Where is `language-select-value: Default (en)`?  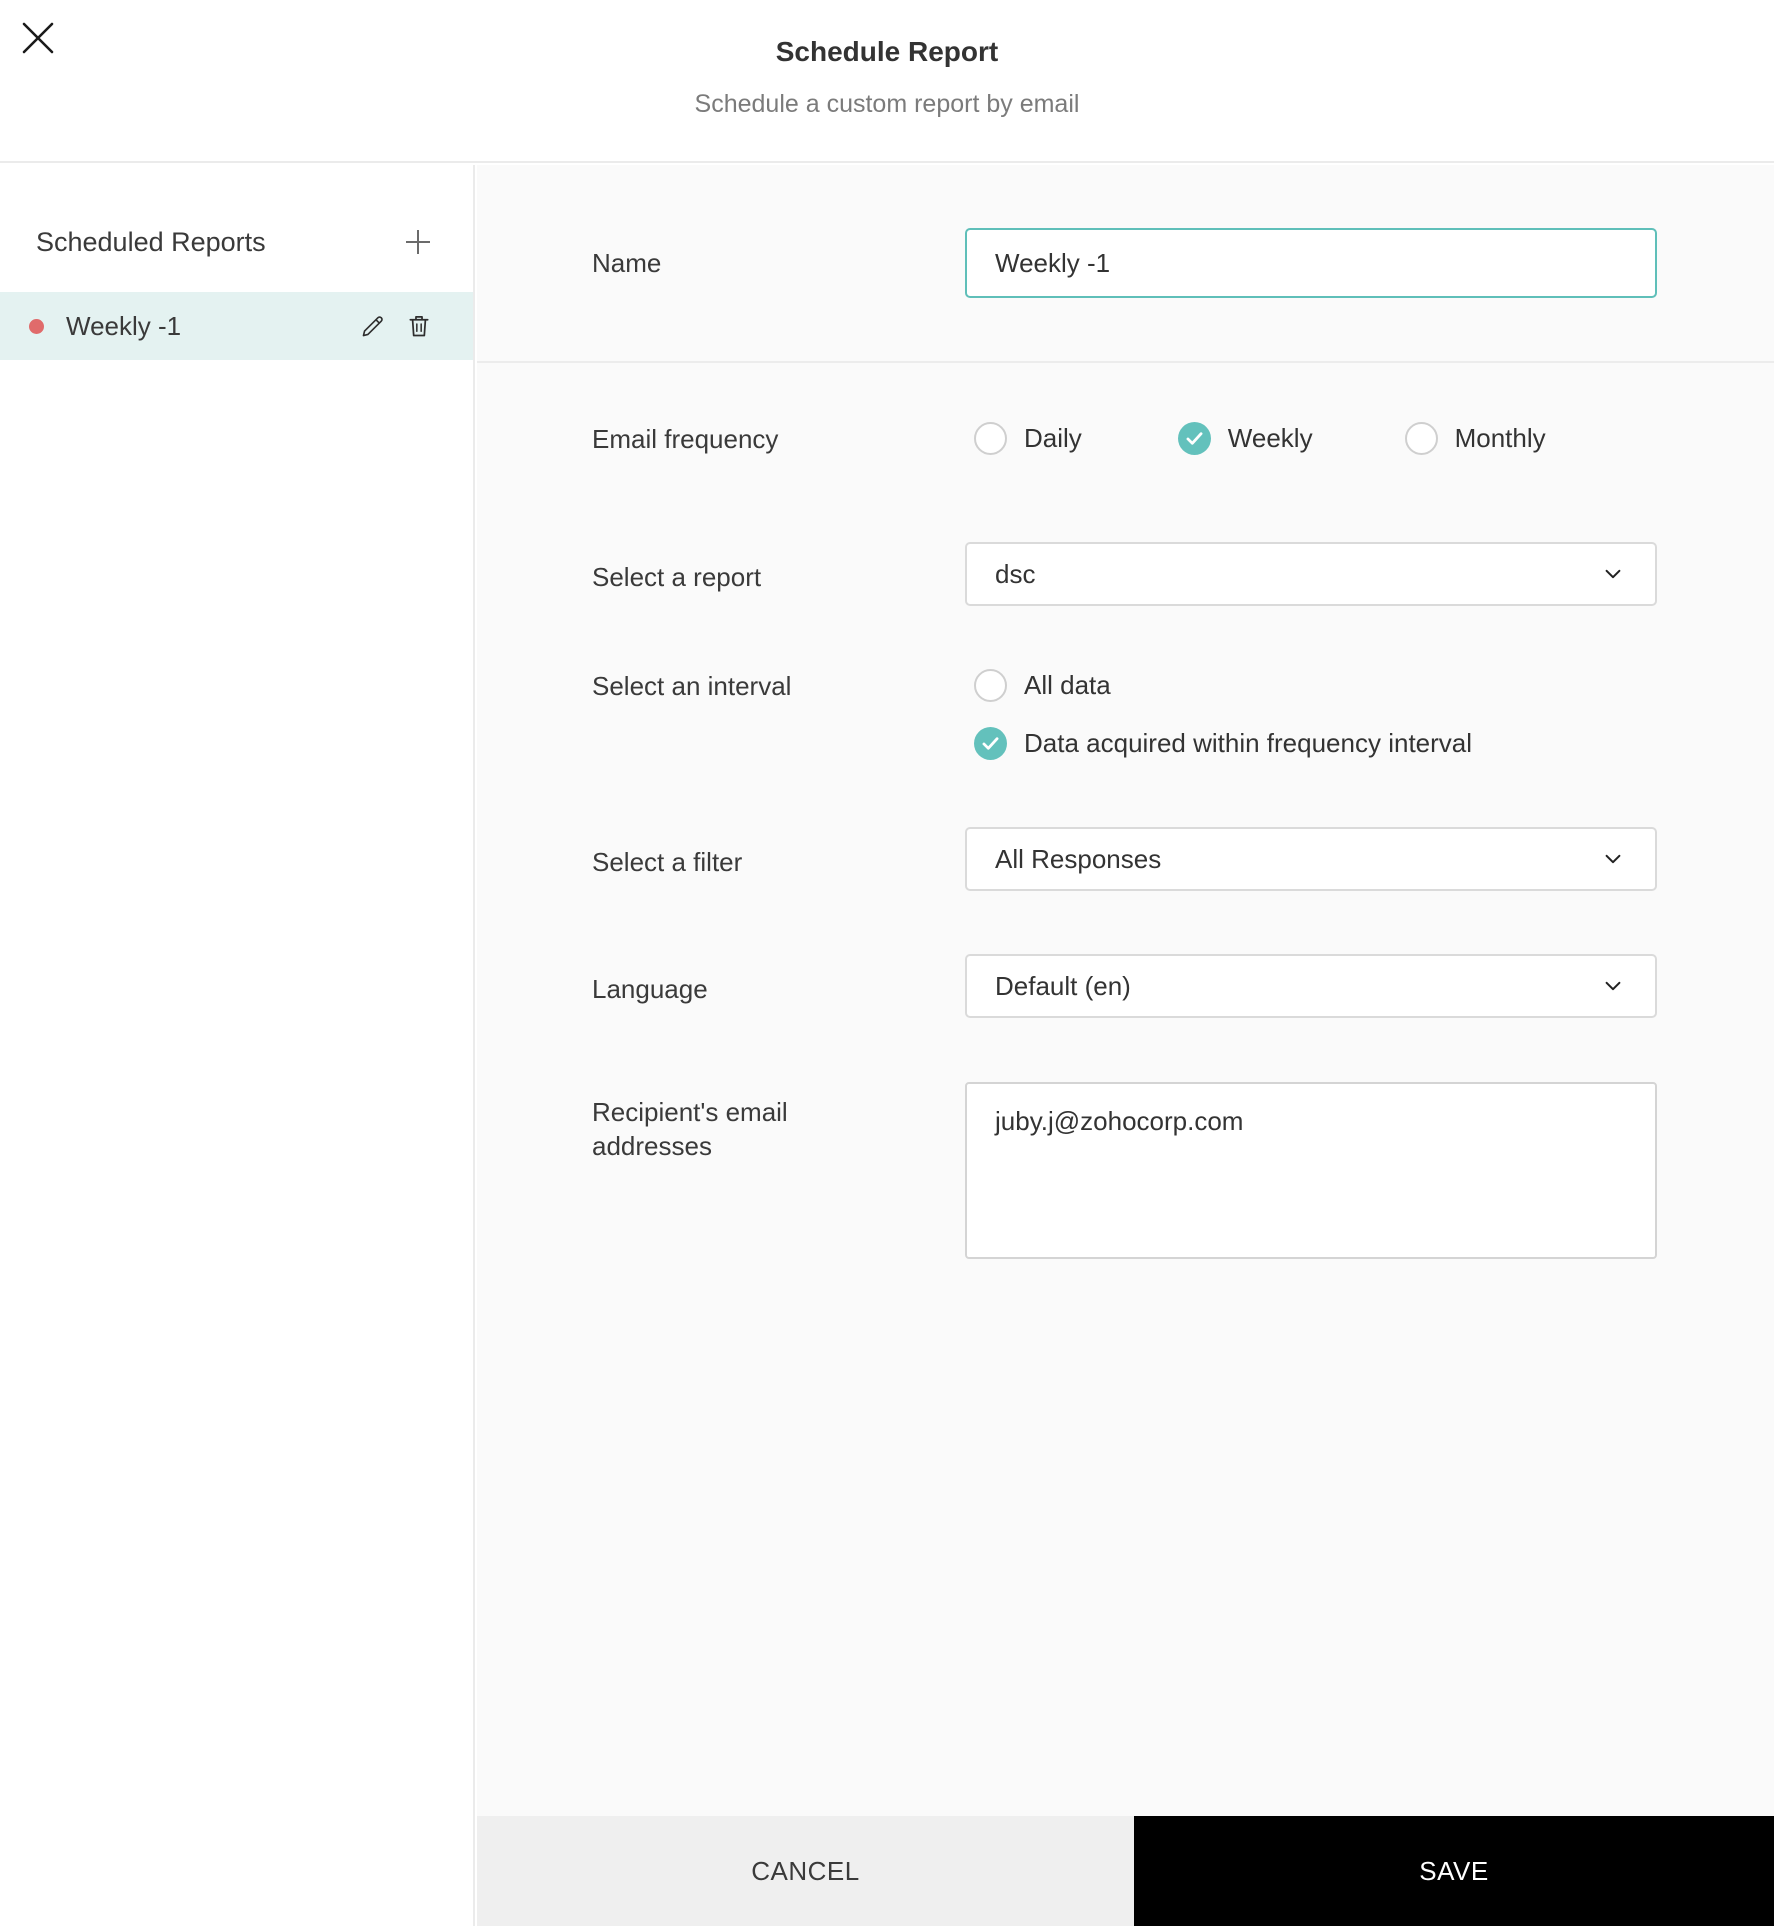
language-select-value: Default (en) is located at coordinates (1063, 985).